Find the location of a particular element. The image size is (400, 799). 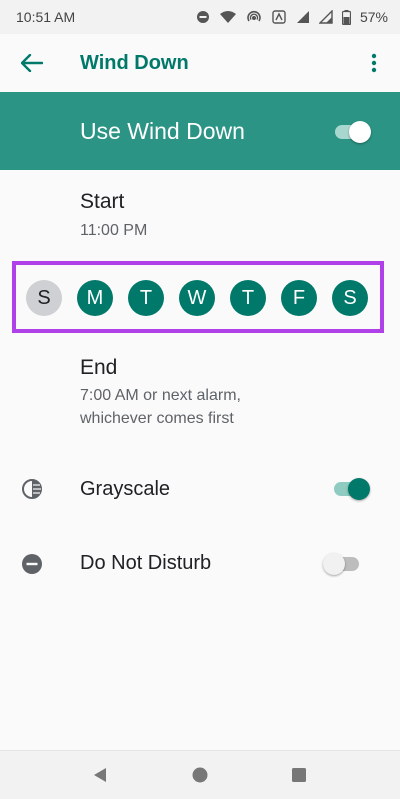

nav-back-icon is located at coordinates (100, 775).